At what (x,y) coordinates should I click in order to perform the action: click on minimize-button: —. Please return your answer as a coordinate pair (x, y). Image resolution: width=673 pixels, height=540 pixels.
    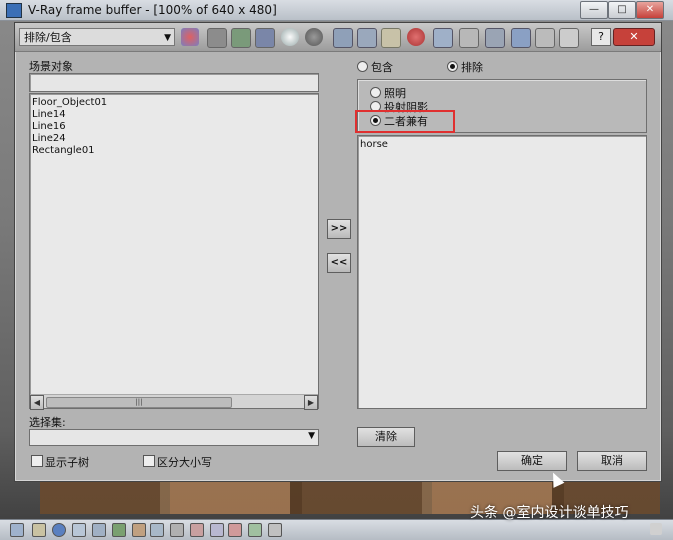
    Looking at the image, I should click on (594, 10).